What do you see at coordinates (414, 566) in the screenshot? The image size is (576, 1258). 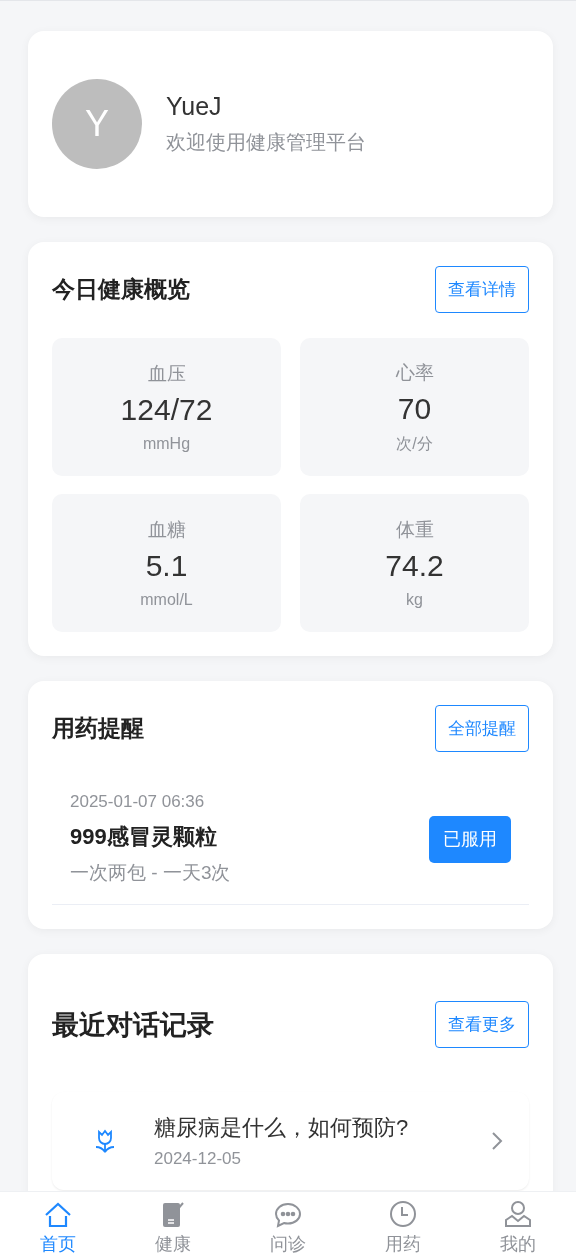 I see `metric-value: 74.2` at bounding box center [414, 566].